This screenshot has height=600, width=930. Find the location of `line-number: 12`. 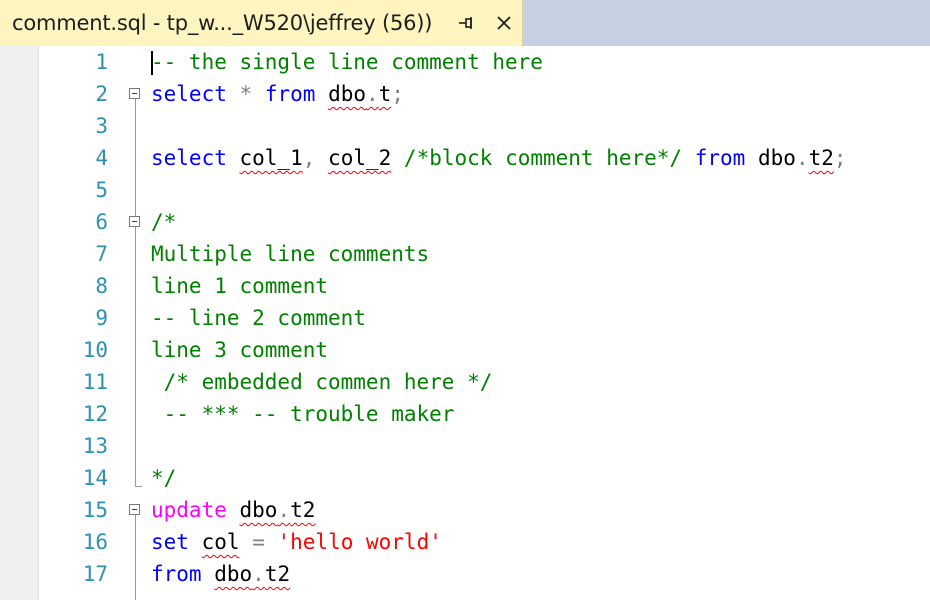

line-number: 12 is located at coordinates (95, 414).